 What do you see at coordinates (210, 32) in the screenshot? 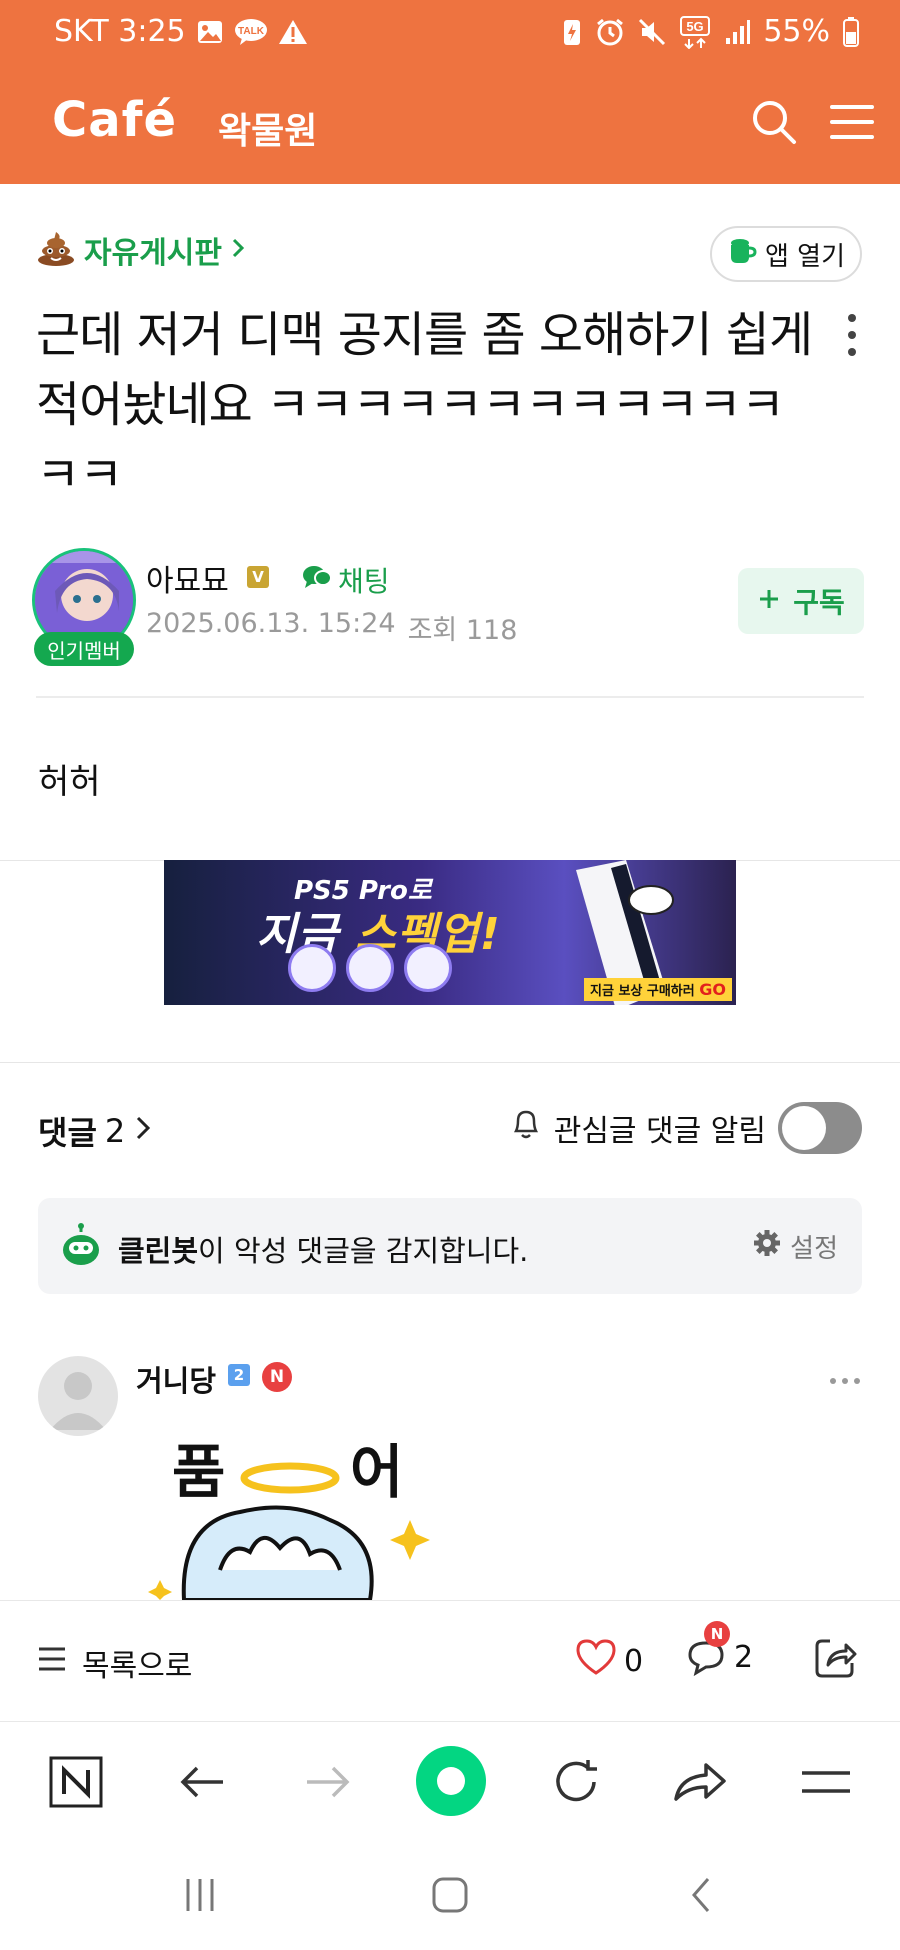
I see `gallery-icon` at bounding box center [210, 32].